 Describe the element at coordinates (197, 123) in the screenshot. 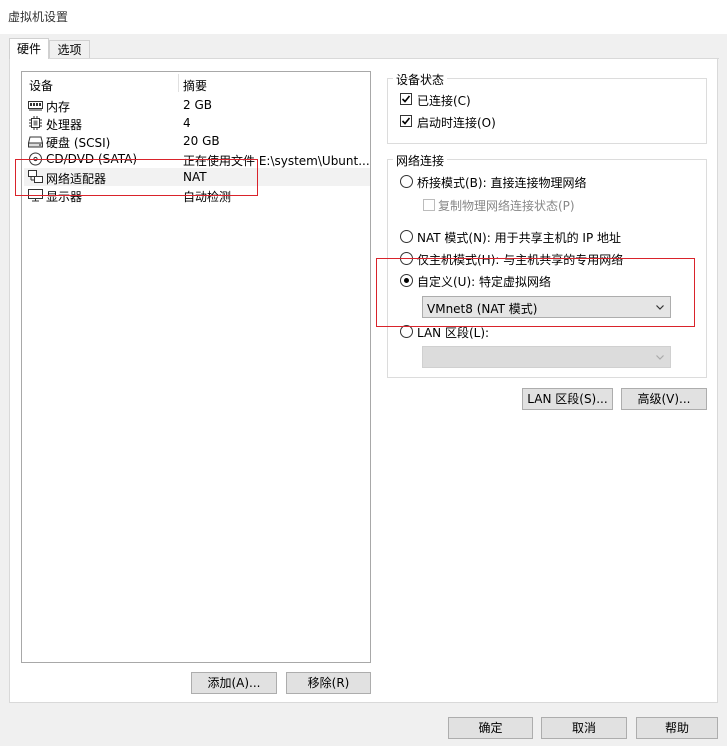

I see `device-row-processor: 处理器 4` at that location.